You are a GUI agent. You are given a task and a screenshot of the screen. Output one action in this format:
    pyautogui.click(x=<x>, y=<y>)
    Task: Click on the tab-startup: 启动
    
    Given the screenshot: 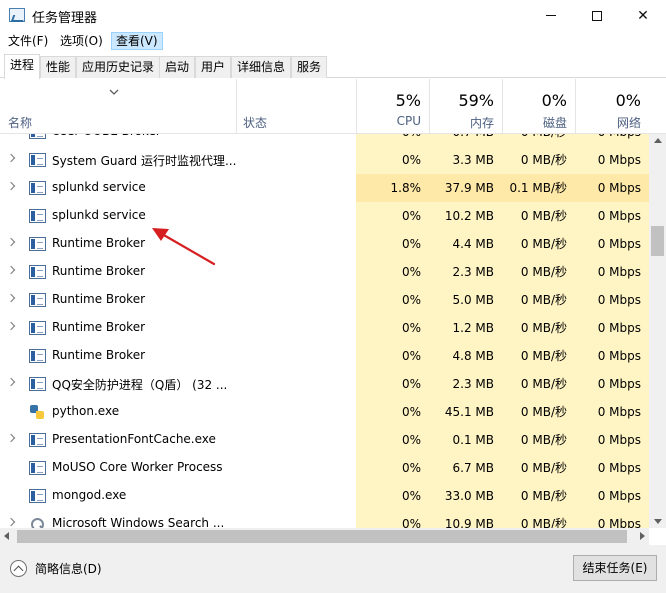 What is the action you would take?
    pyautogui.click(x=177, y=67)
    